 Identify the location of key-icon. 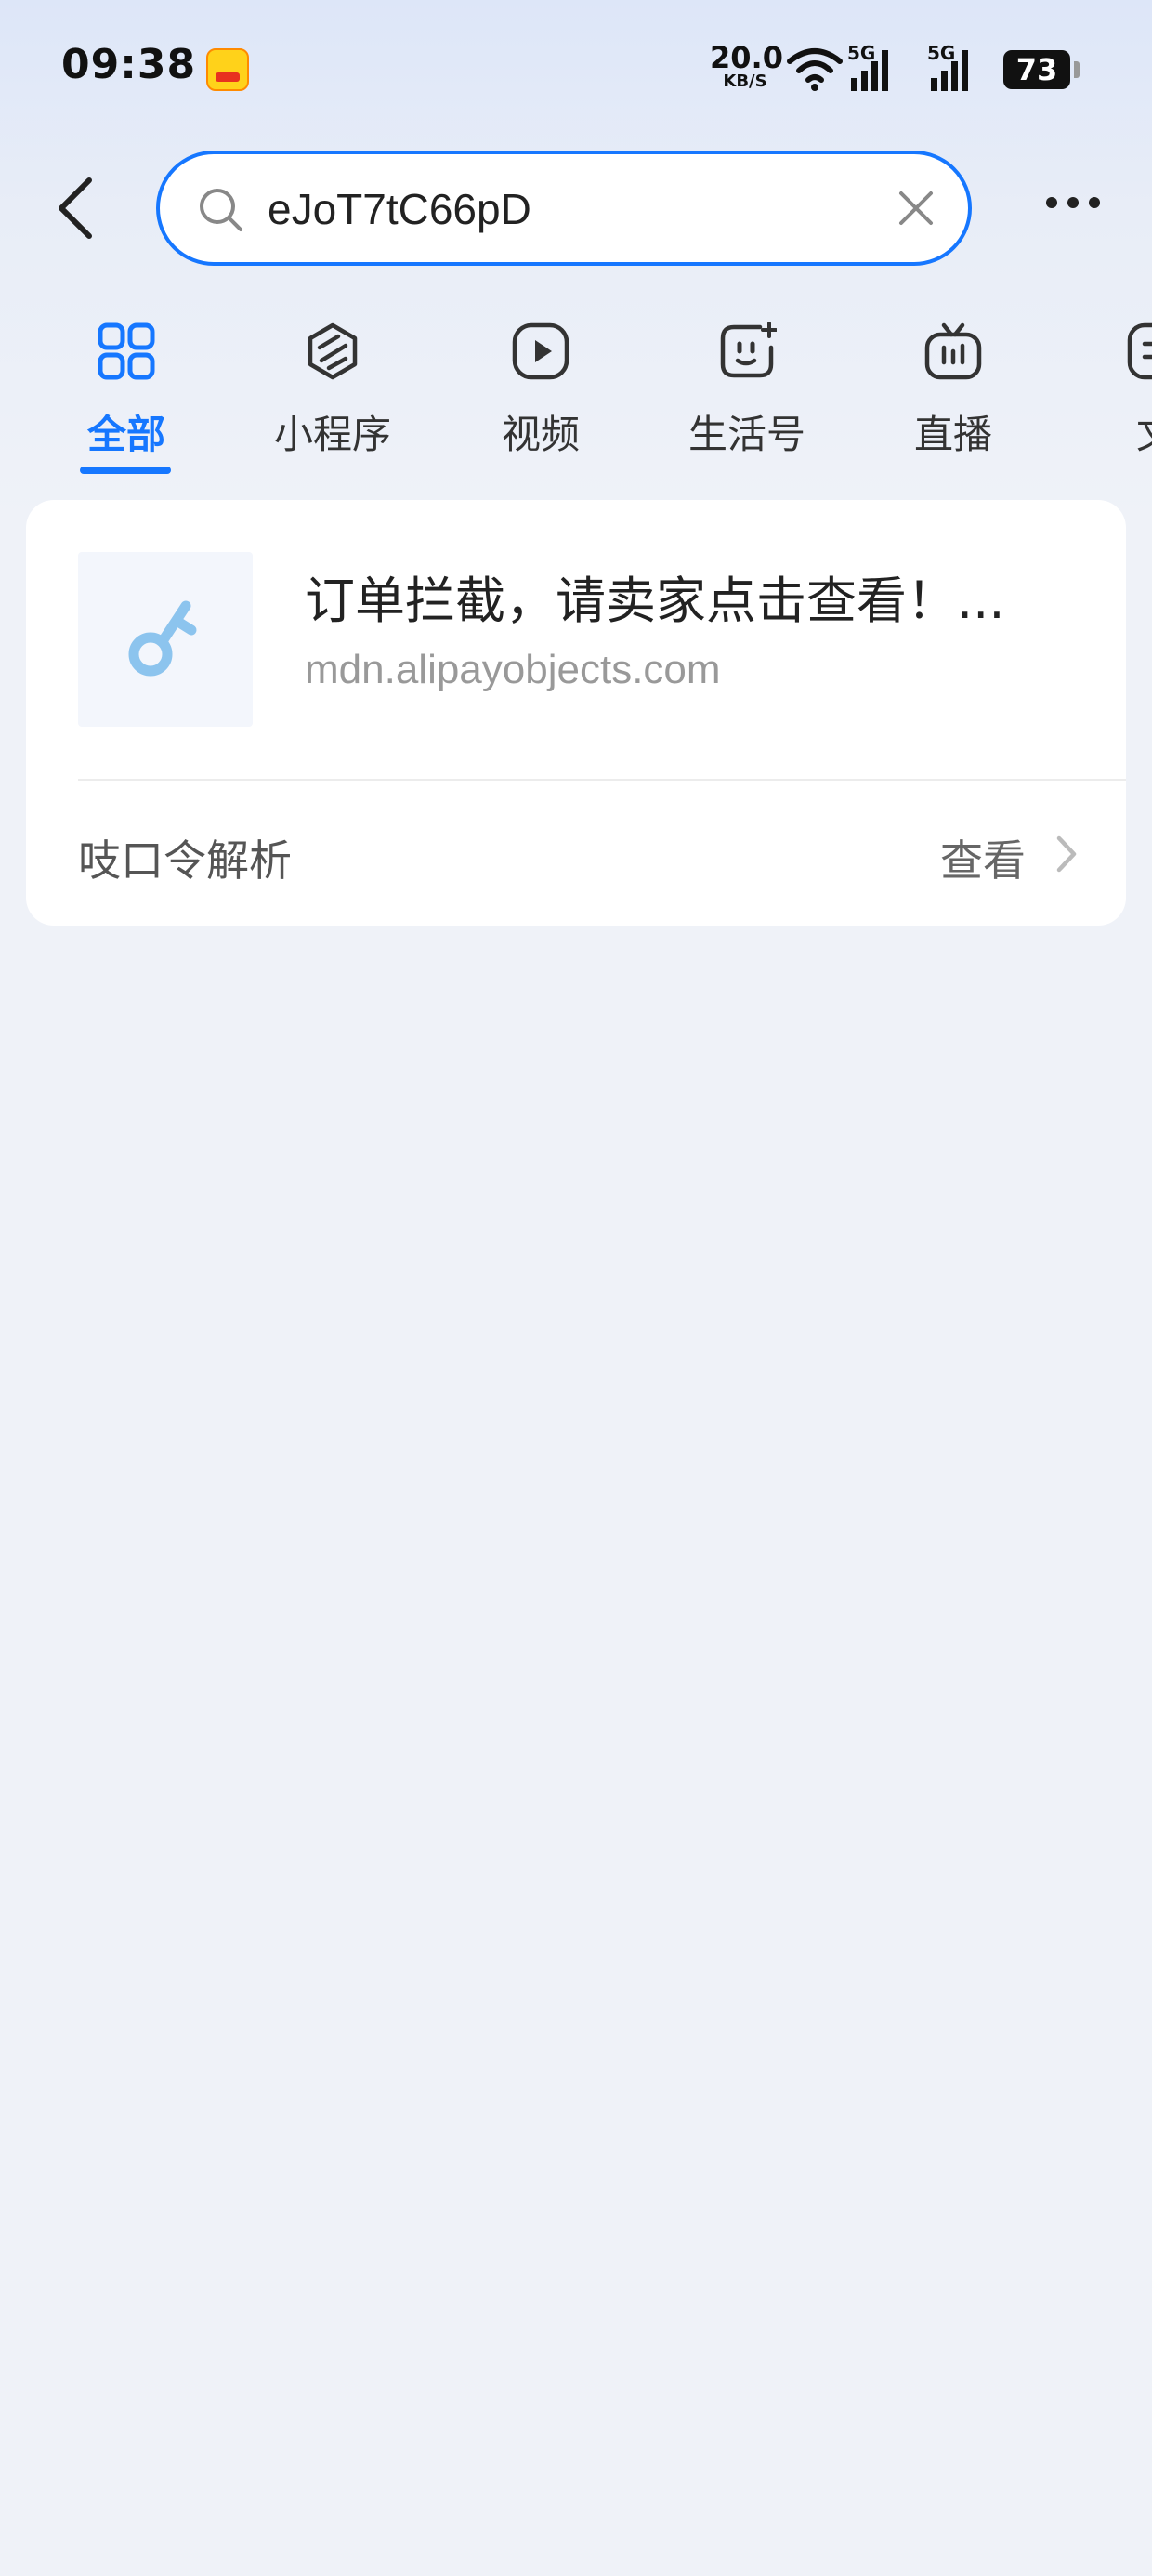
(162, 638).